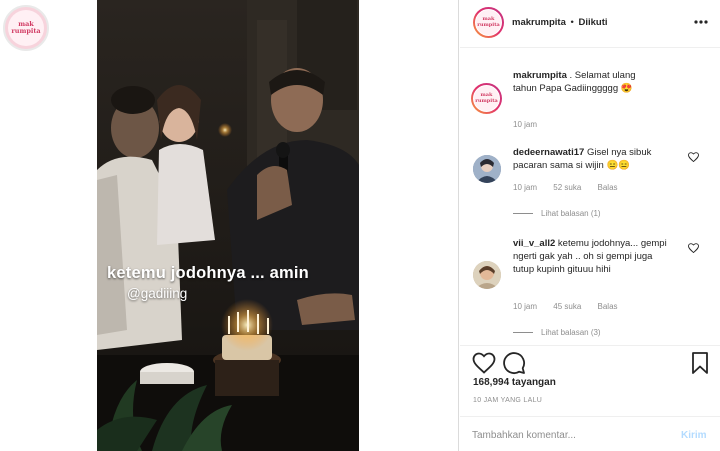 This screenshot has width=720, height=451. Describe the element at coordinates (208, 273) in the screenshot. I see `video-caption: ketemu jodohnya ... amin` at that location.